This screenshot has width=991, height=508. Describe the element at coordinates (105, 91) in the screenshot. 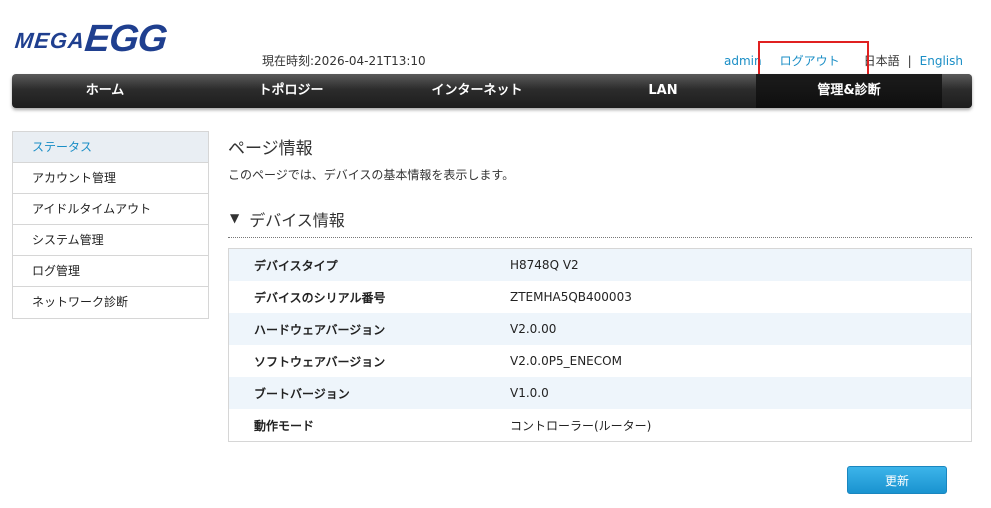

I see `nav-home: ホーム` at that location.